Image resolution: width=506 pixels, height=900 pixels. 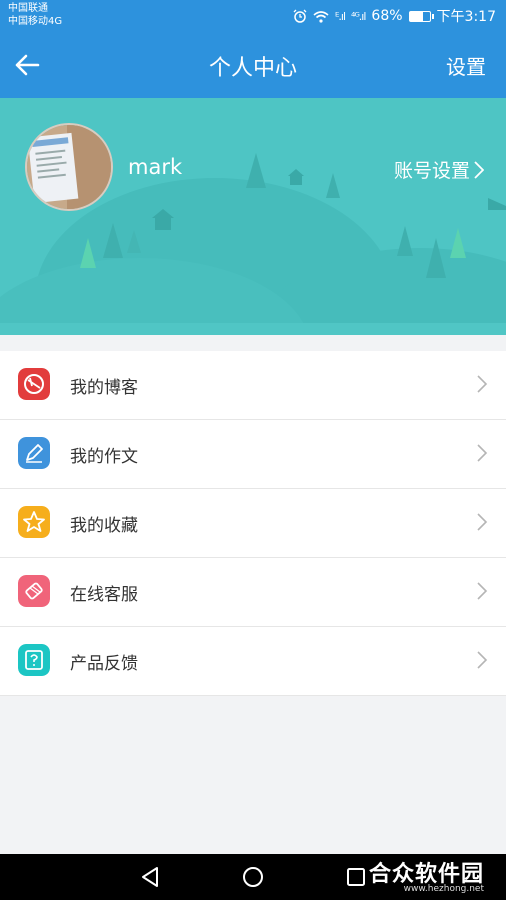 I want to click on home-circle-icon, so click(x=253, y=877).